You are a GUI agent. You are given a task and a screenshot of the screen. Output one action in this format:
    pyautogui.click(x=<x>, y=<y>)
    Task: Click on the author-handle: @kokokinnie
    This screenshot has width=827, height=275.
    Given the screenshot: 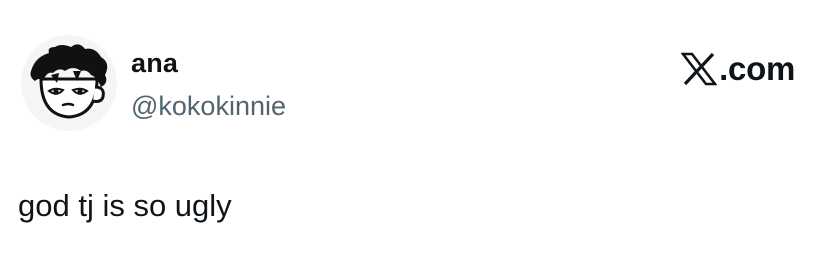 What is the action you would take?
    pyautogui.click(x=208, y=106)
    